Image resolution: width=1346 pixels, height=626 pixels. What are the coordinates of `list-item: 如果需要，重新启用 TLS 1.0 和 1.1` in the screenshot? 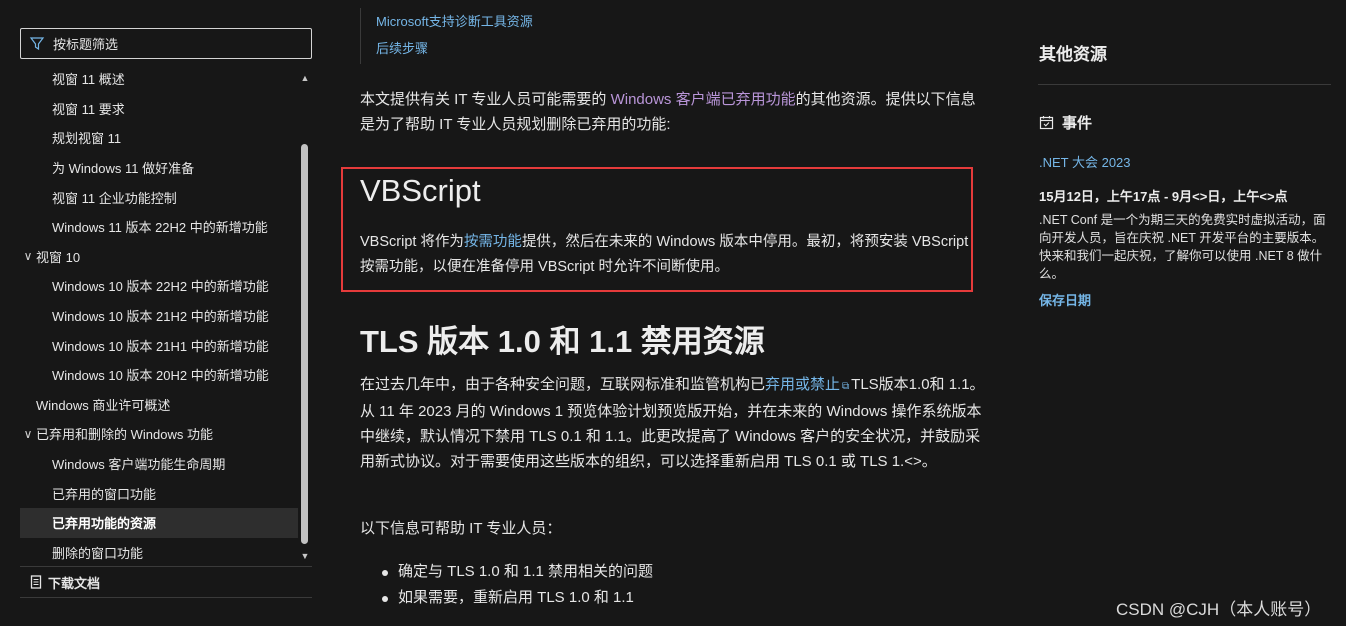 It's located at (516, 598).